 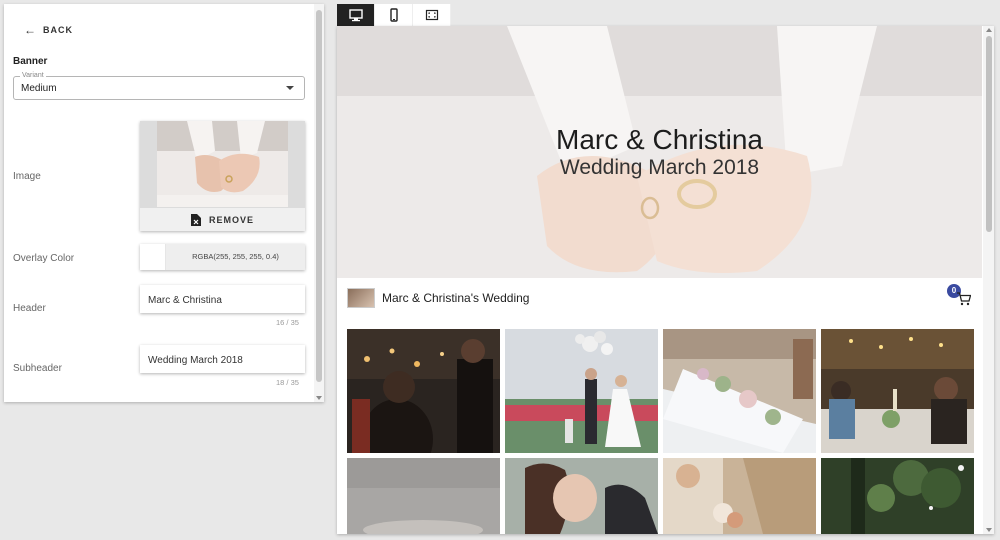 What do you see at coordinates (58, 30) in the screenshot?
I see `back-label: BACK` at bounding box center [58, 30].